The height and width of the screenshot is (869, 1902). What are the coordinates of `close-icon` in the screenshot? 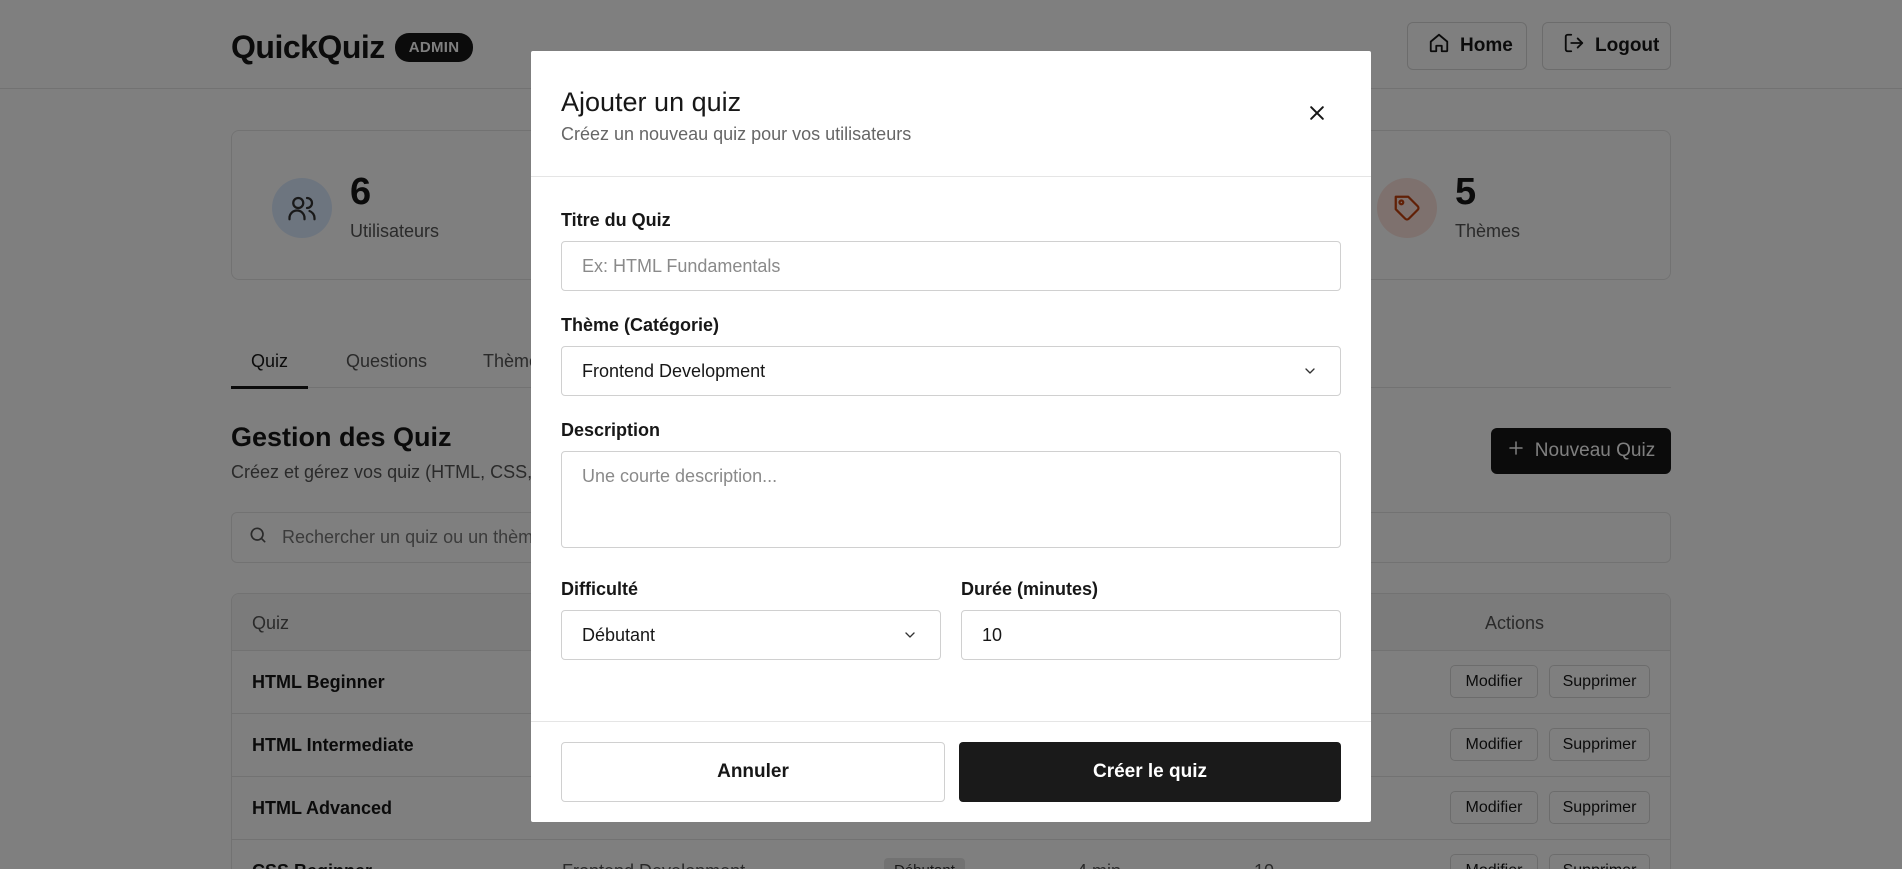 It's located at (1317, 115).